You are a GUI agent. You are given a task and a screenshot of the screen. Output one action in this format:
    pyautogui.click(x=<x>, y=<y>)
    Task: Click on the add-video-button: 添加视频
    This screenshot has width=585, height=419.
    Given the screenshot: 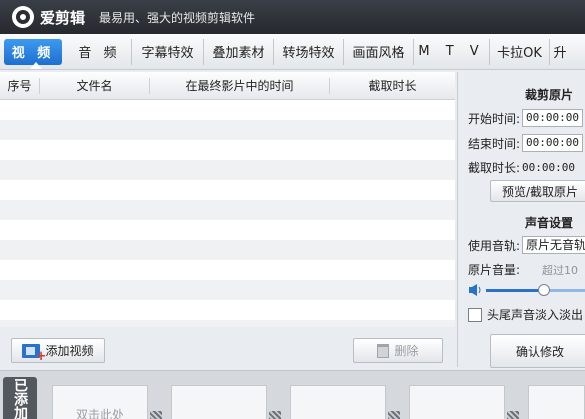 What is the action you would take?
    pyautogui.click(x=58, y=351)
    